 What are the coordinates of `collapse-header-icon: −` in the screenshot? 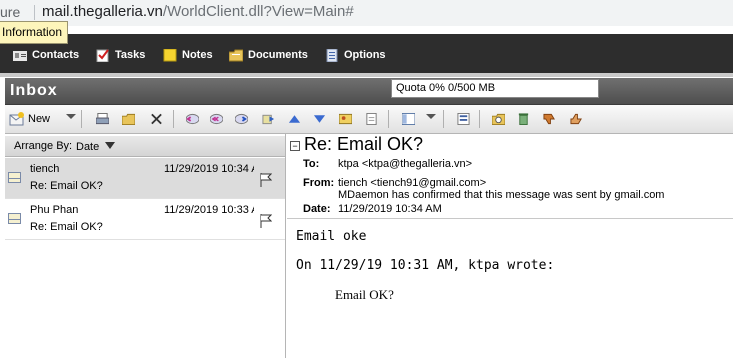 It's located at (295, 146).